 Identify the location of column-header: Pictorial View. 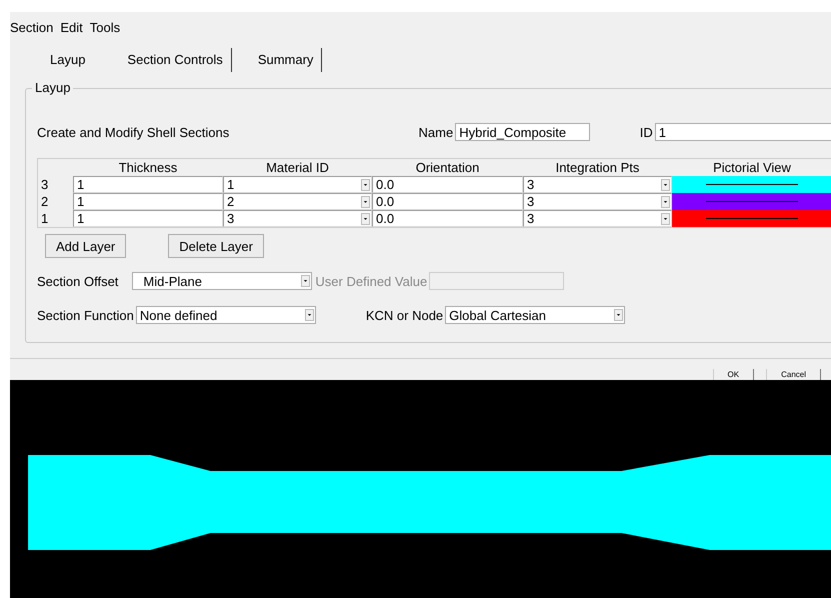
(752, 167).